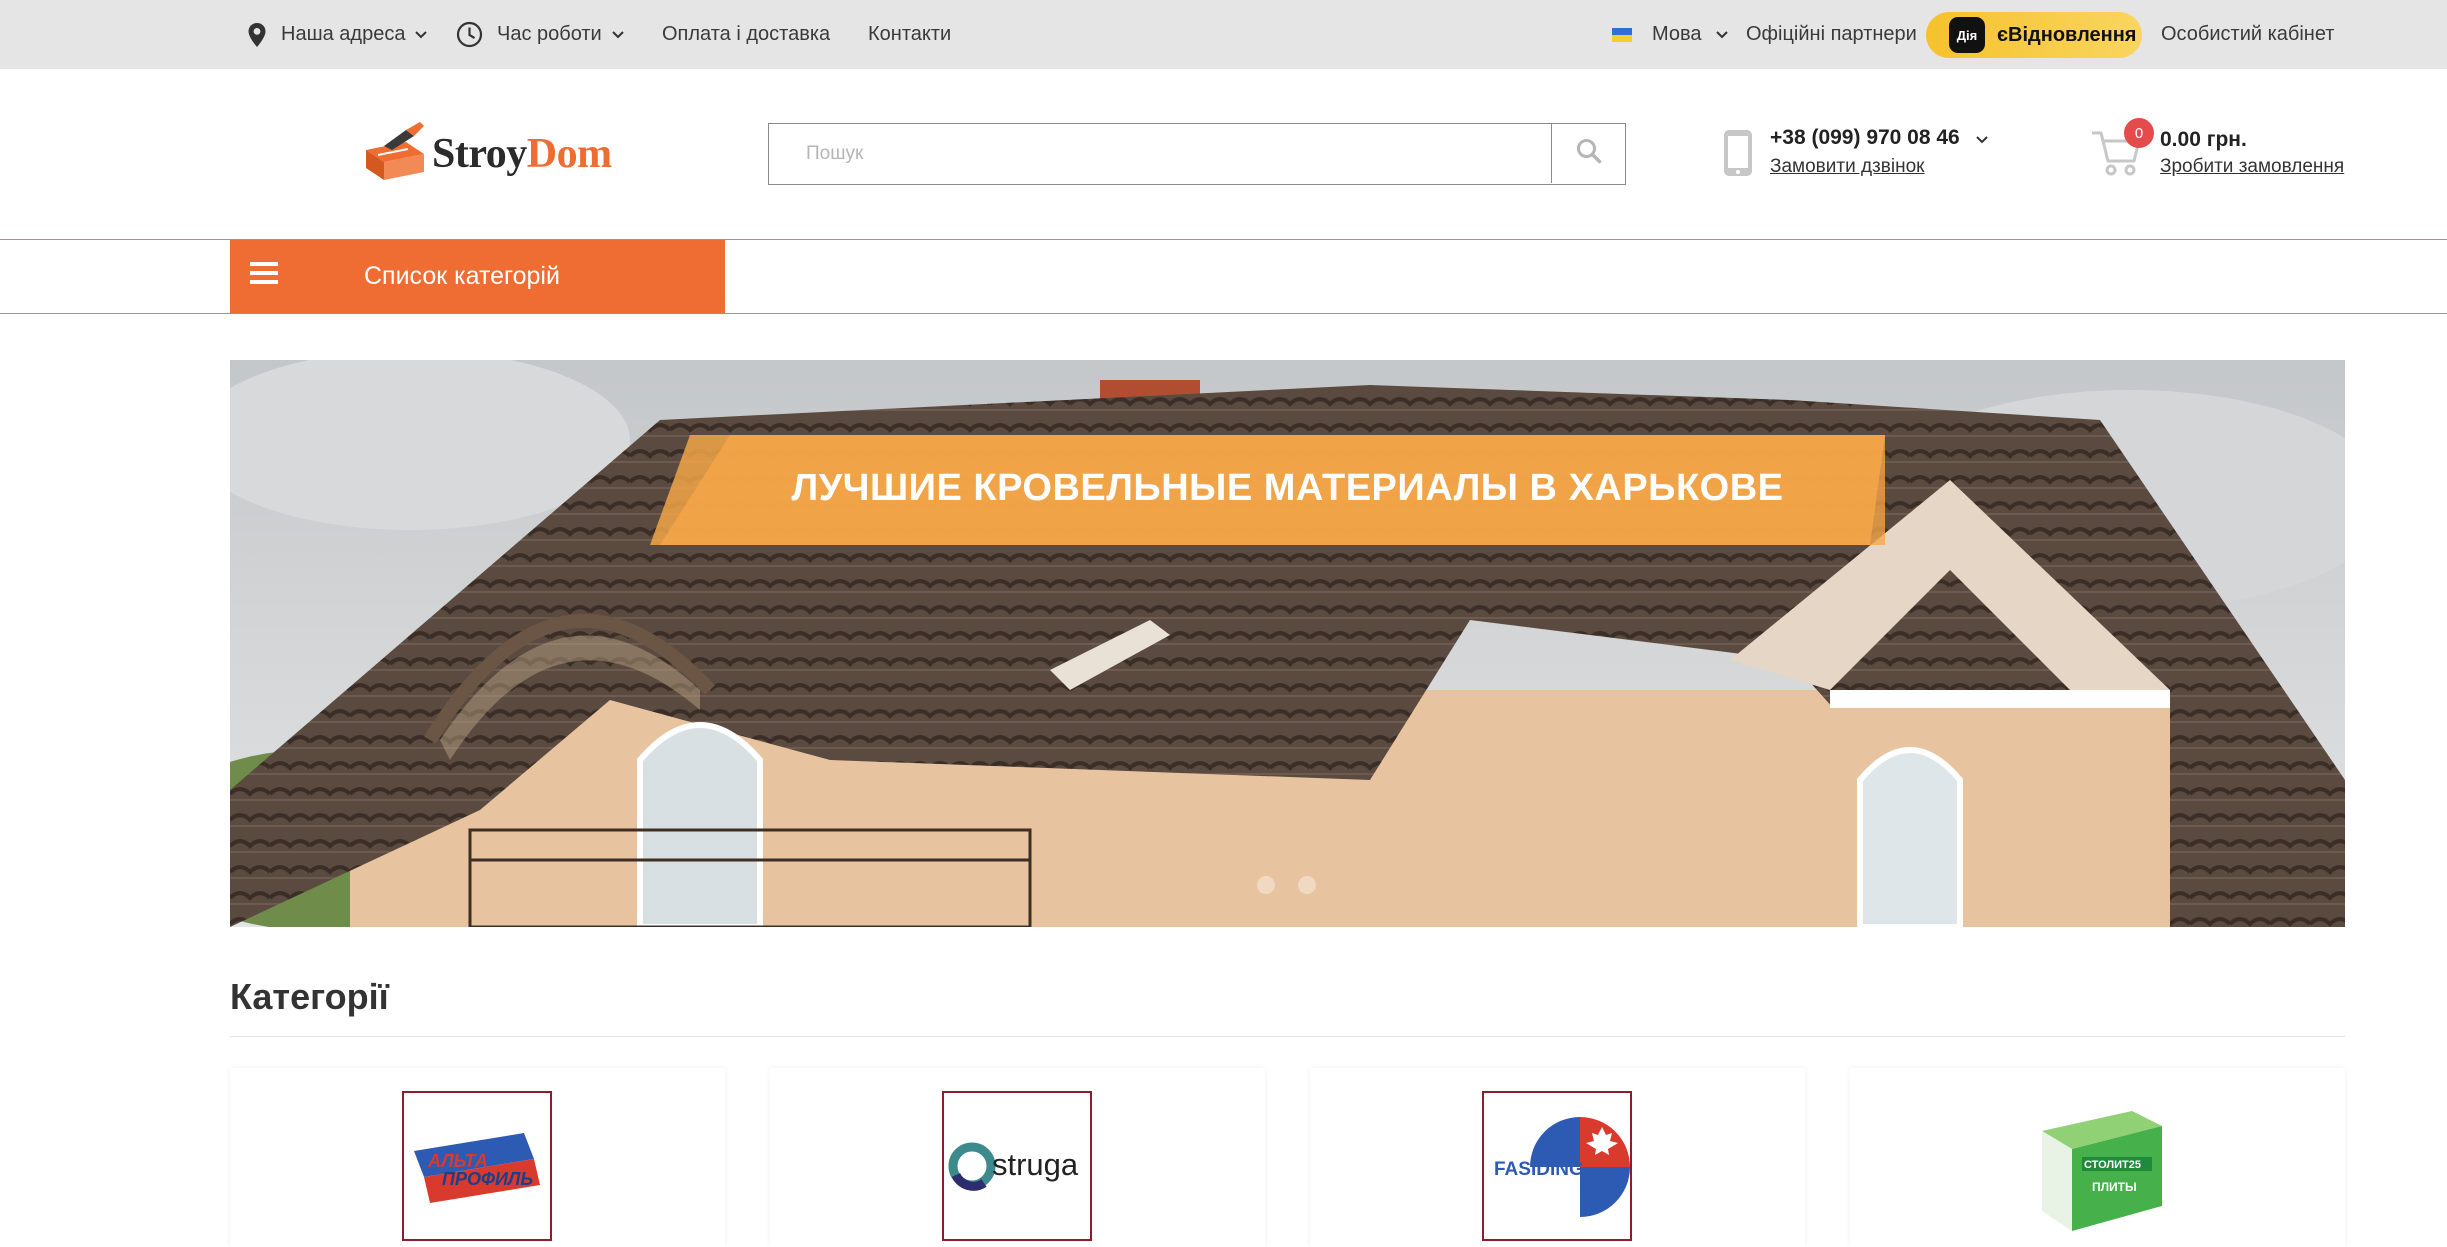  What do you see at coordinates (2247, 34) in the screenshot?
I see `account-link: Особистий кабінет` at bounding box center [2247, 34].